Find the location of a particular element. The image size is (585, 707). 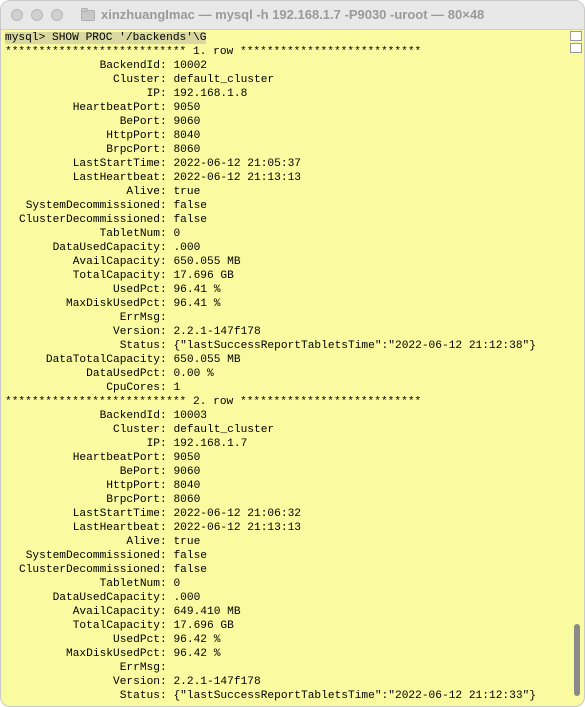

field-key: Version is located at coordinates (136, 682).